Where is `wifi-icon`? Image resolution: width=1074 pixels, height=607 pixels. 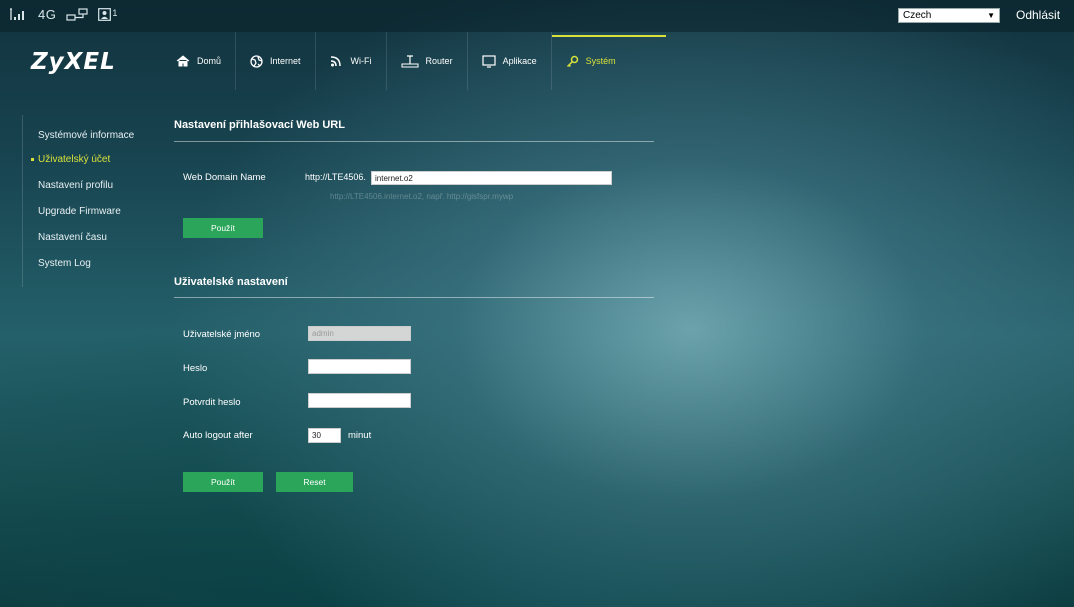
wifi-icon is located at coordinates (337, 61).